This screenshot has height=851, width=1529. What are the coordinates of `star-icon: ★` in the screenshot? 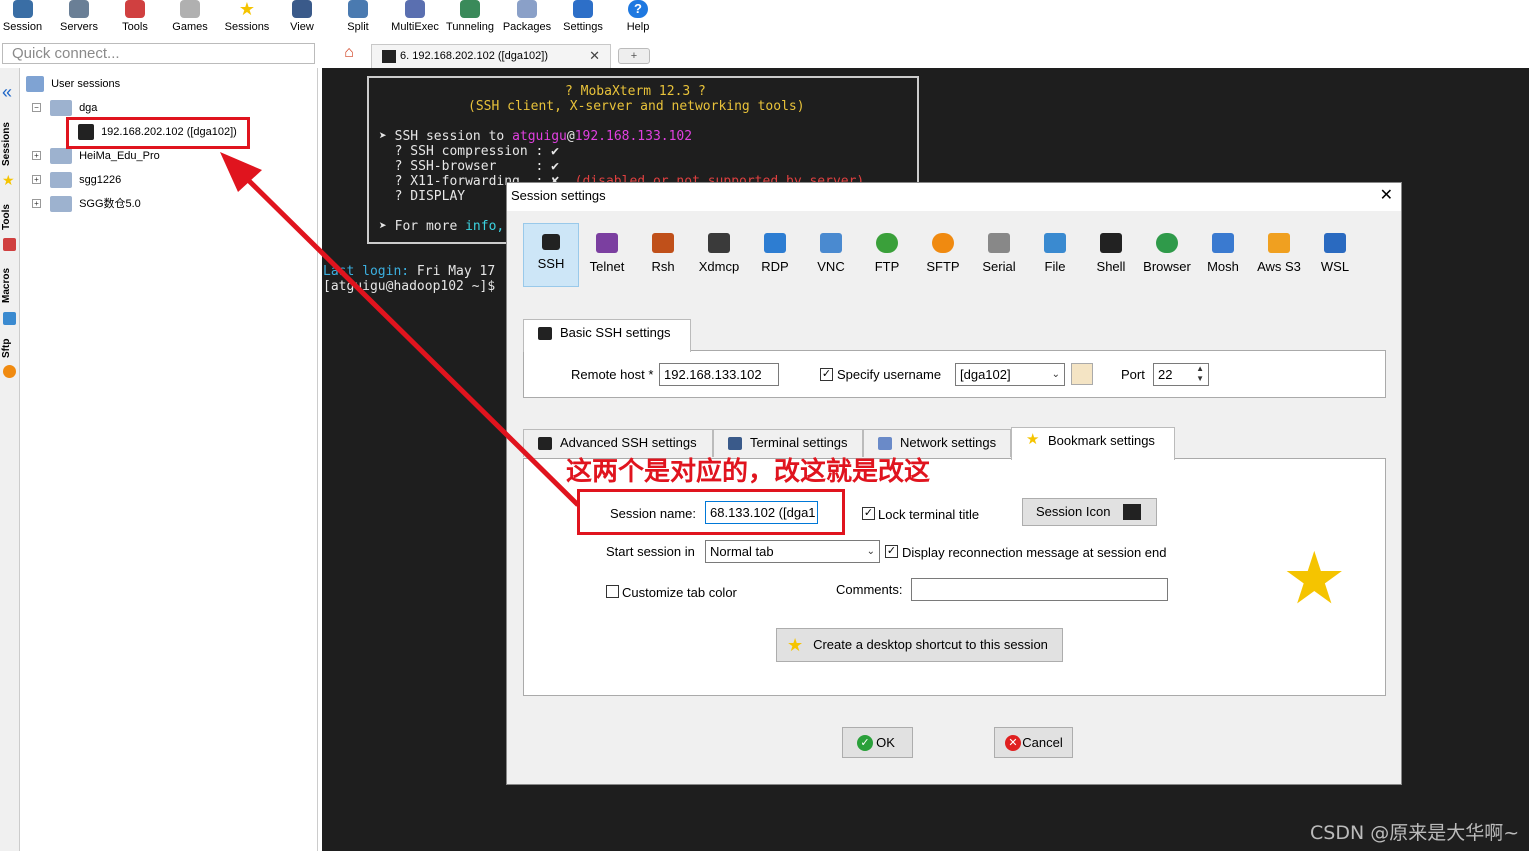 It's located at (1033, 439).